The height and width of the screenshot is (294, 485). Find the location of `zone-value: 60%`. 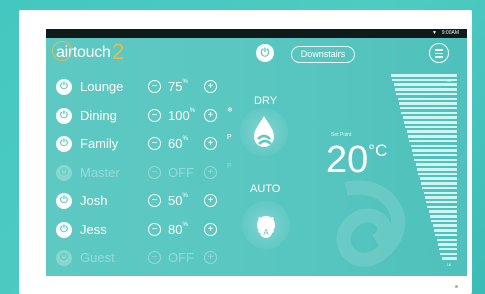

zone-value: 60% is located at coordinates (178, 143).